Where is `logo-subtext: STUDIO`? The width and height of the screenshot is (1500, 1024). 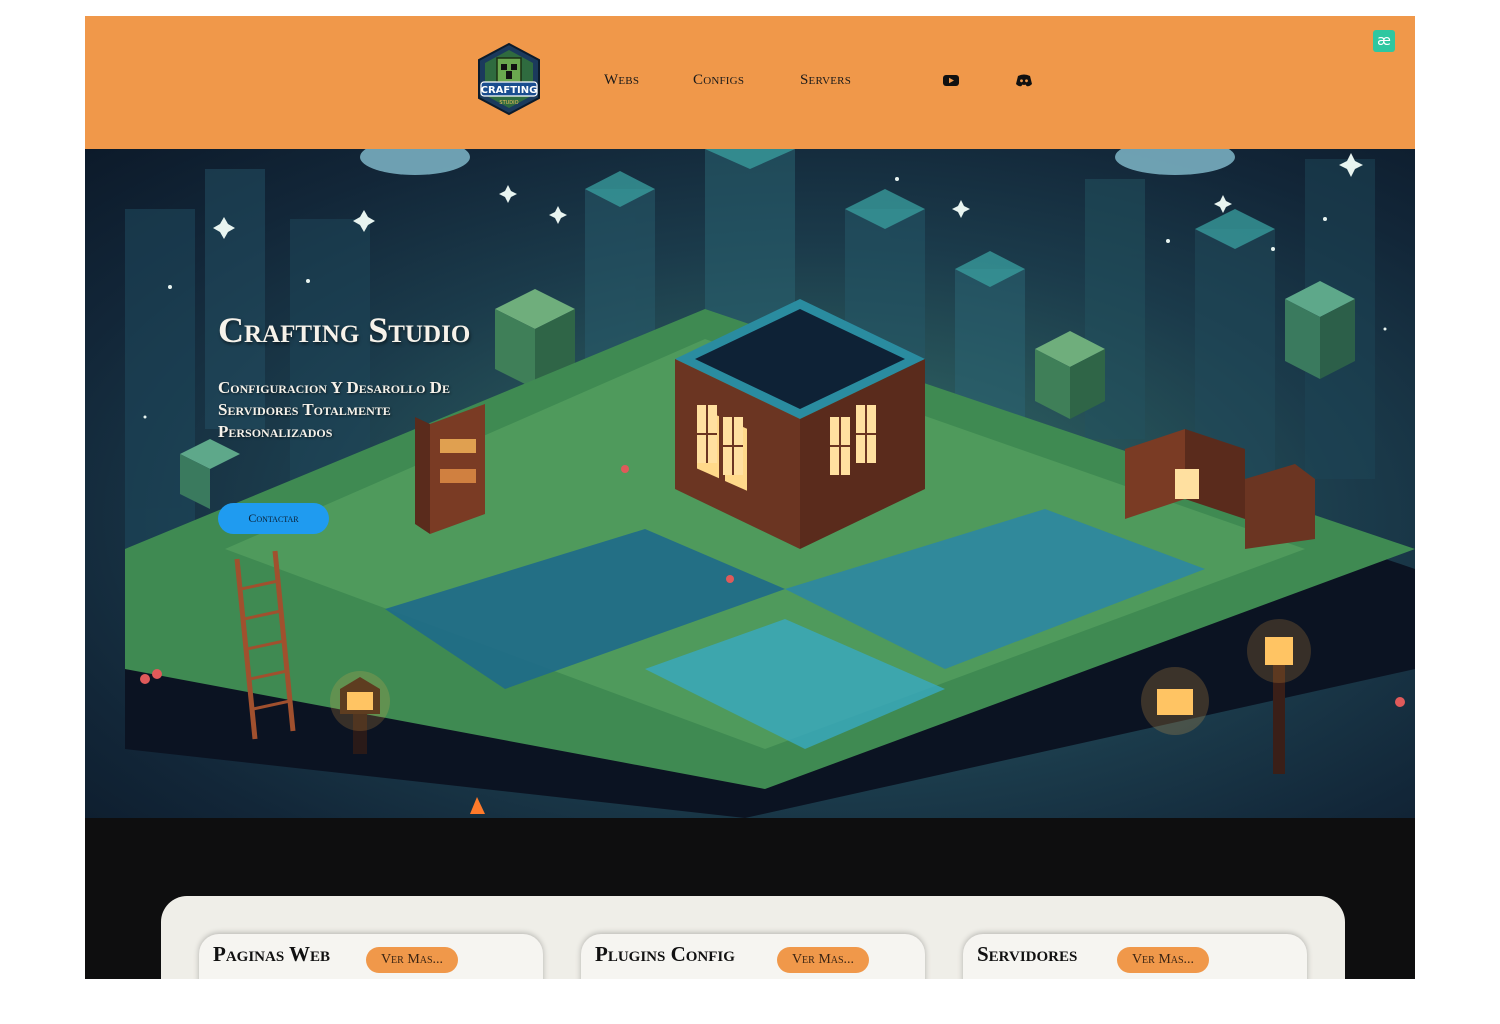
logo-subtext: STUDIO is located at coordinates (508, 103).